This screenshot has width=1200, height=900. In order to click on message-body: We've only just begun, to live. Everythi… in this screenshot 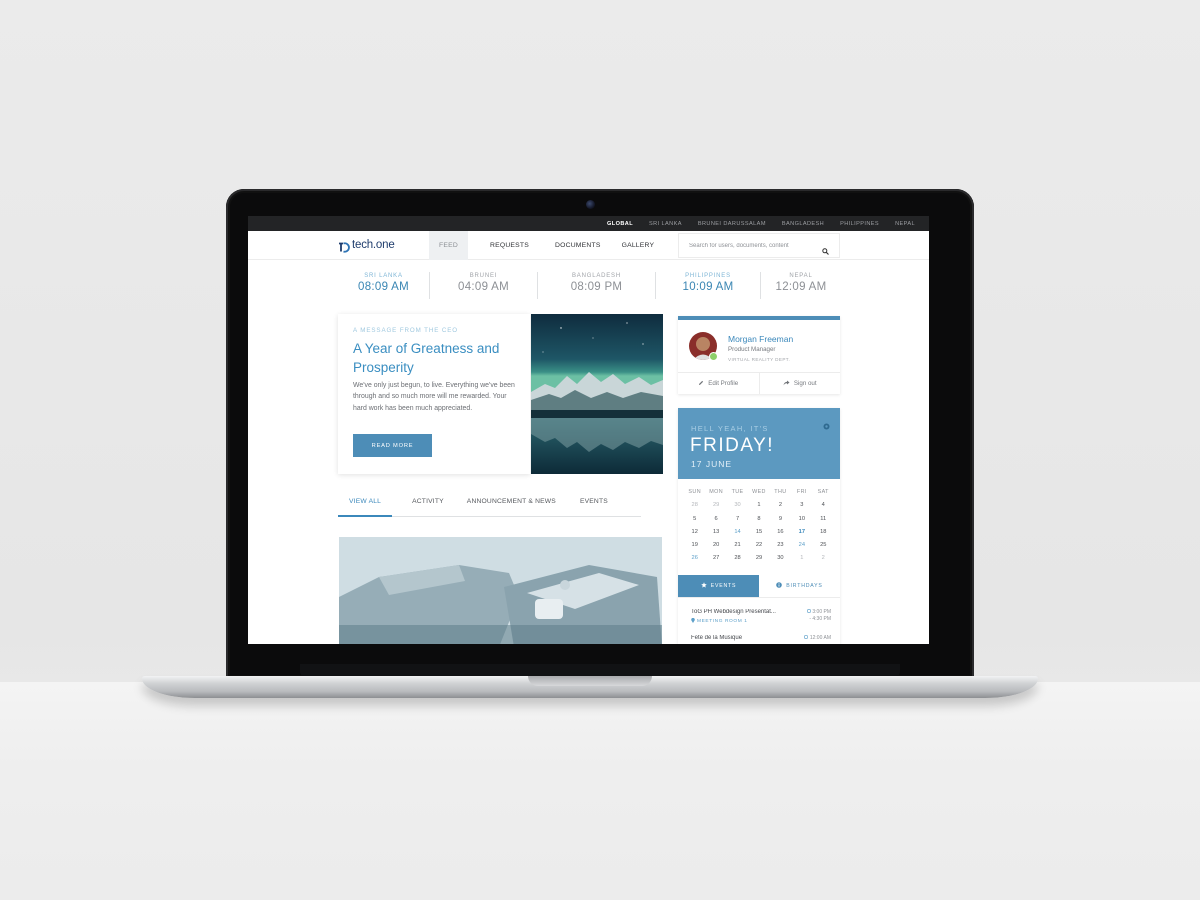, I will do `click(434, 397)`.